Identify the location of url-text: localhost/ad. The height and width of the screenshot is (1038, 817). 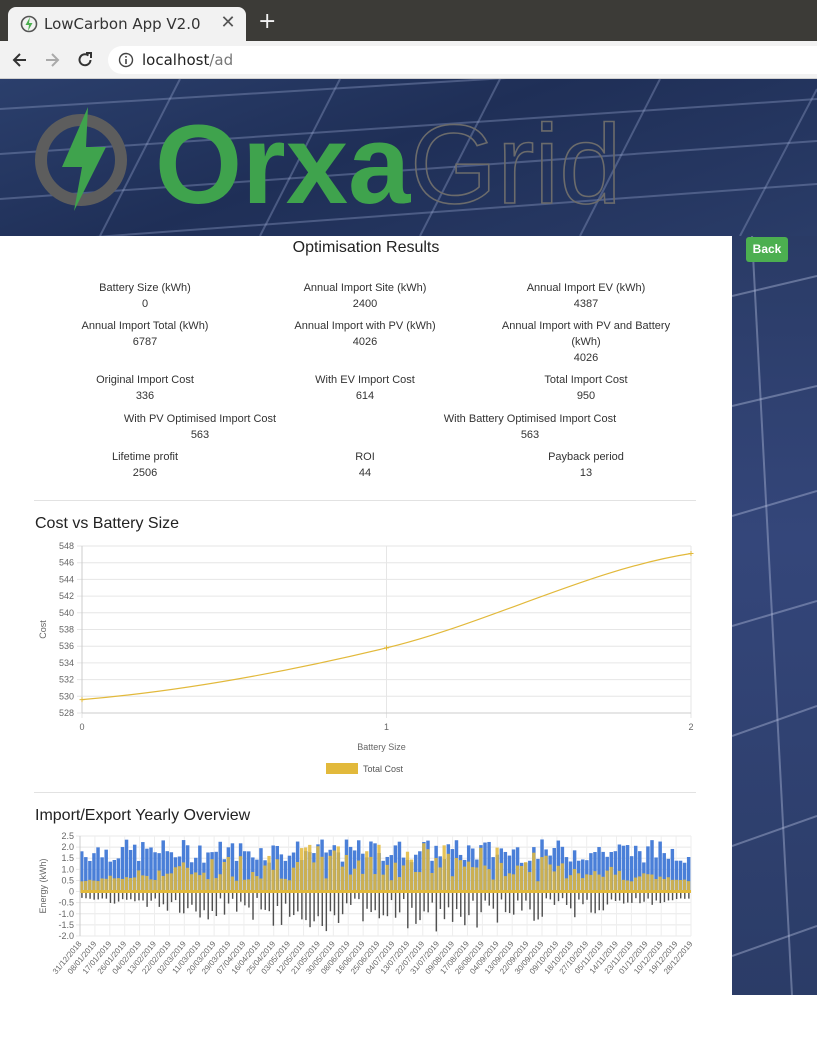
(187, 60).